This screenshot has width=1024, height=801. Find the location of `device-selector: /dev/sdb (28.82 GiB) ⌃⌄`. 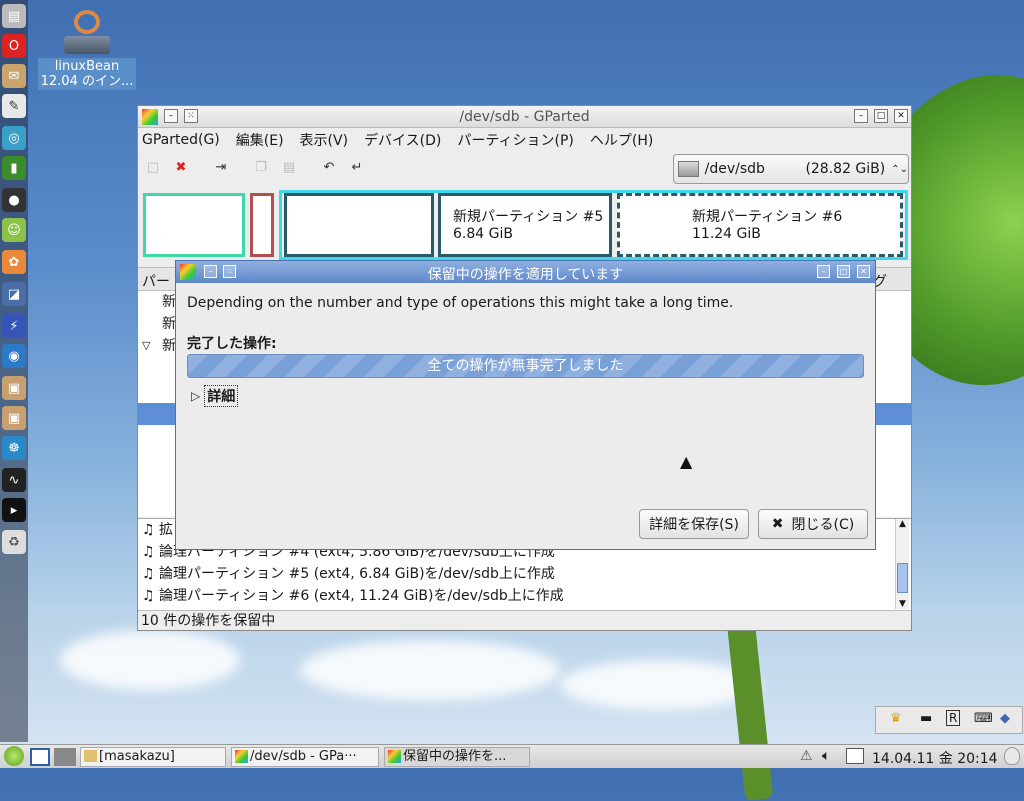

device-selector: /dev/sdb (28.82 GiB) ⌃⌄ is located at coordinates (791, 169).